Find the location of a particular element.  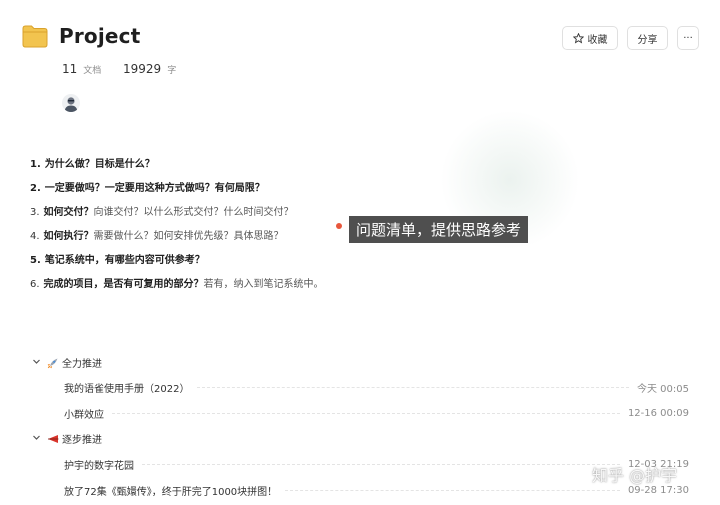

group-header-full-push: 全力推进 is located at coordinates (74, 362).